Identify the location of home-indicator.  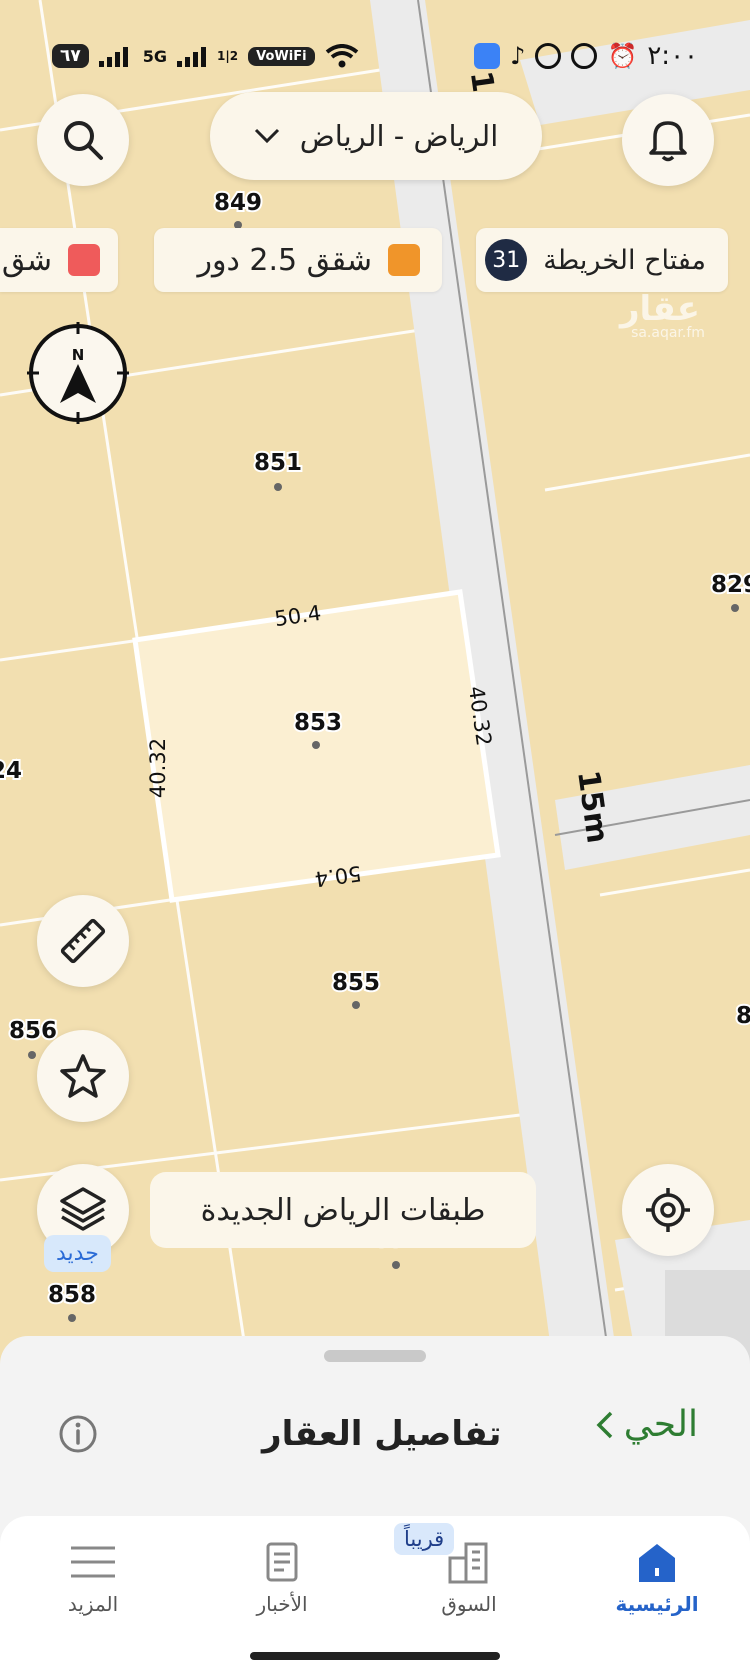
(375, 1656).